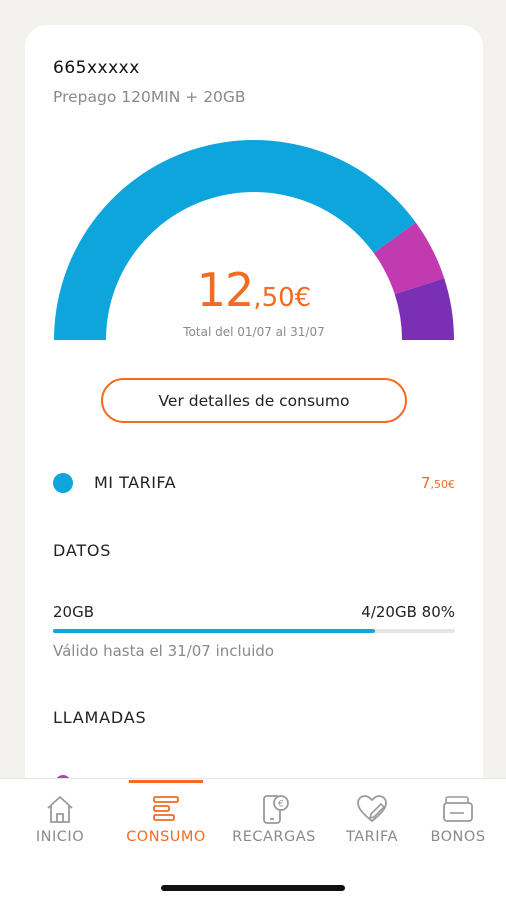 Image resolution: width=506 pixels, height=901 pixels. I want to click on tab-inicio: INICIO, so click(60, 819).